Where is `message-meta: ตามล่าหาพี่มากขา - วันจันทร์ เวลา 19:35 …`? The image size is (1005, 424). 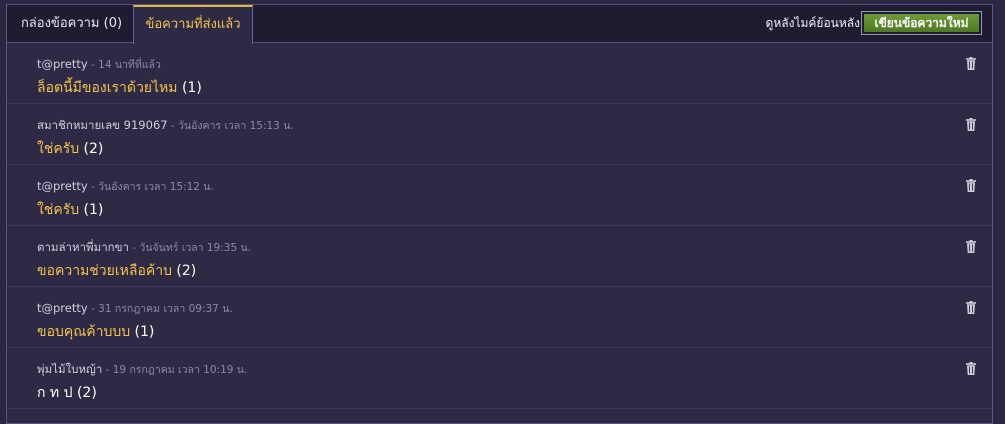
message-meta: ตามล่าหาพี่มากขา - วันจันทร์ เวลา 19:35 … is located at coordinates (144, 248).